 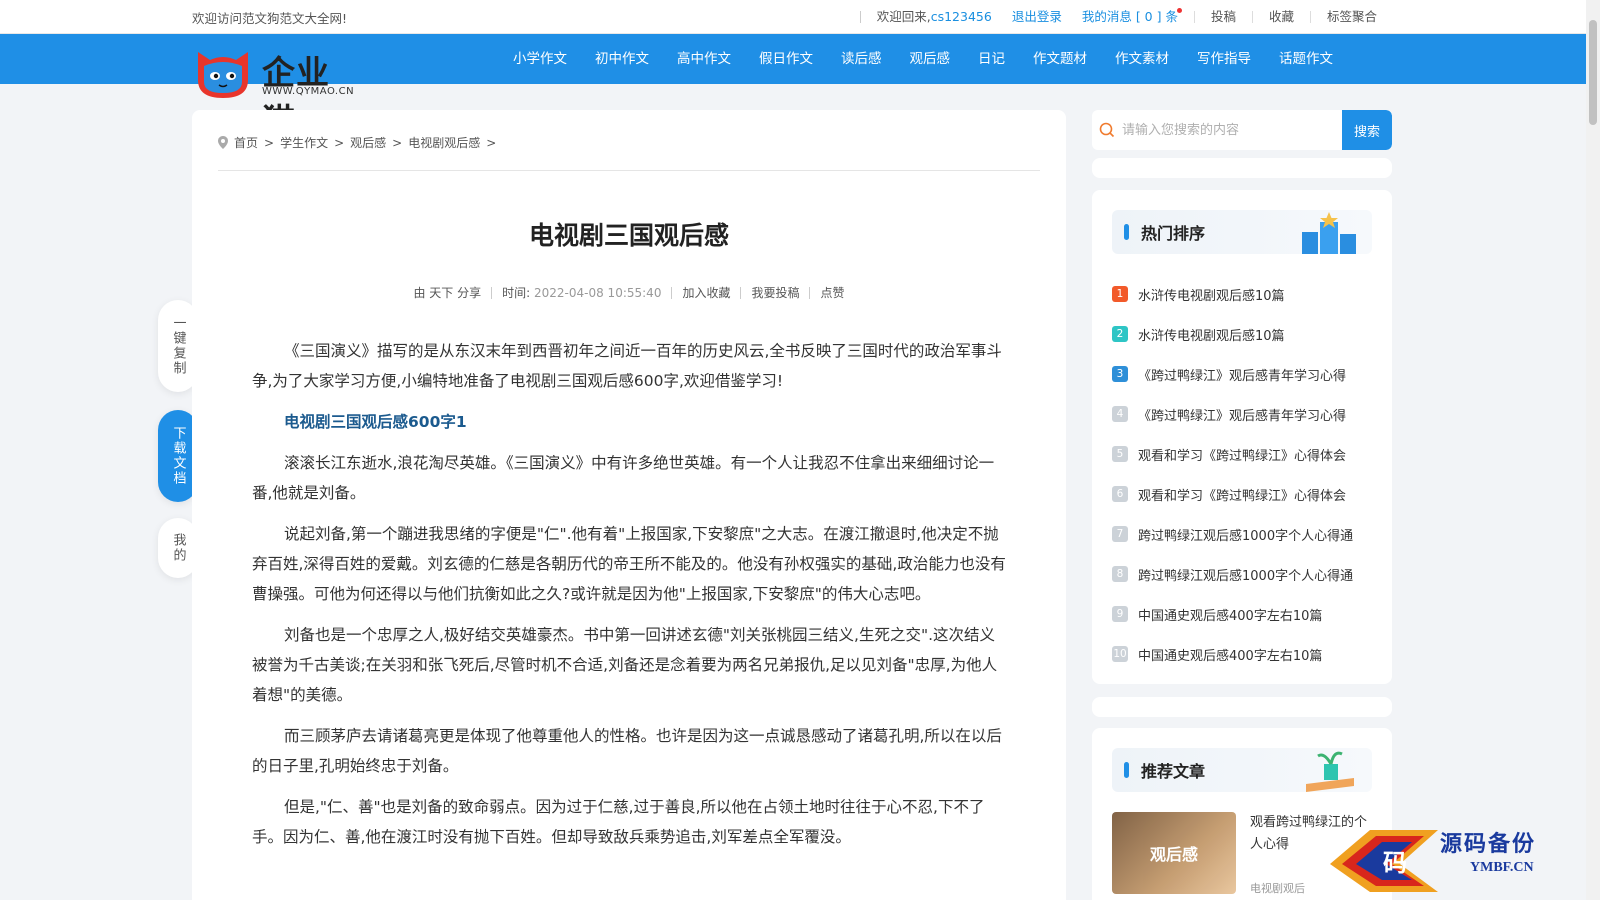 What do you see at coordinates (991, 59) in the screenshot?
I see `nav-link: 日记` at bounding box center [991, 59].